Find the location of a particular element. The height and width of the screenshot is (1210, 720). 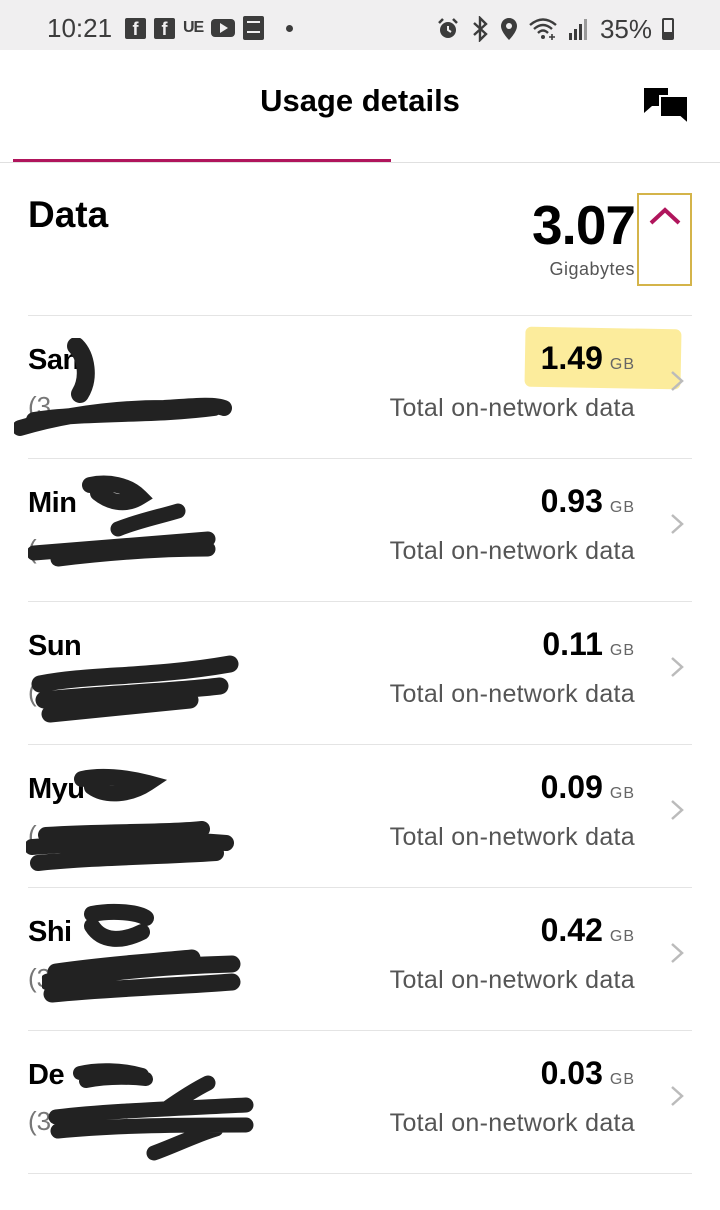

chevron-up-icon is located at coordinates (665, 216).